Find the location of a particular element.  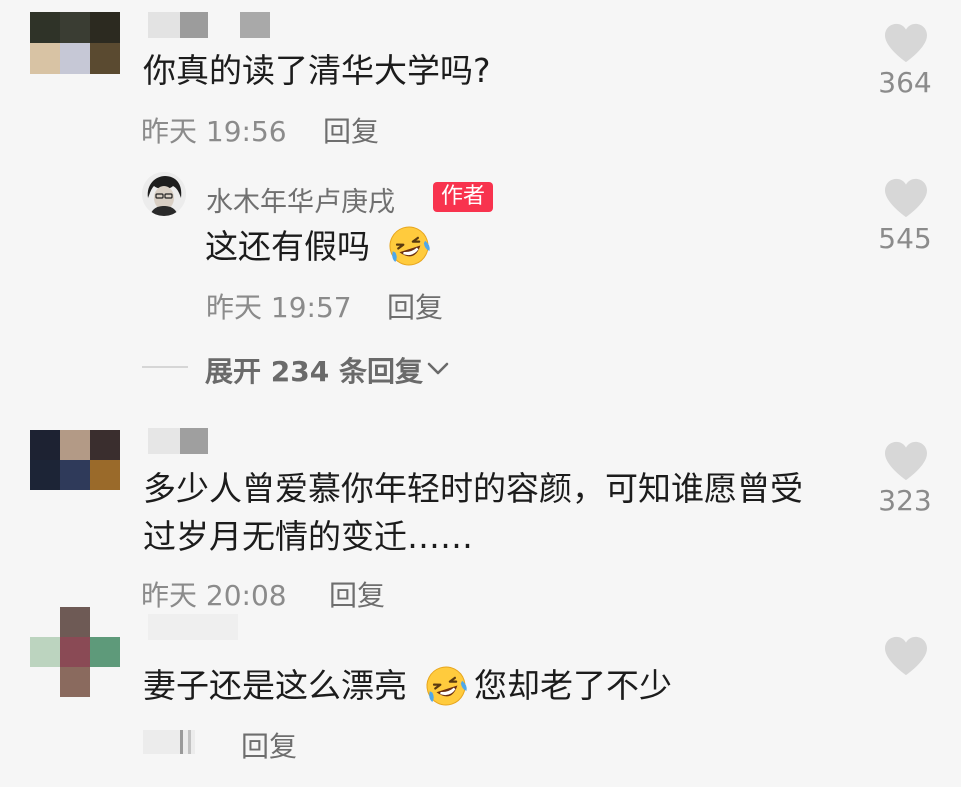

comment-text: 妻子还是这么漂亮 is located at coordinates (275, 685).